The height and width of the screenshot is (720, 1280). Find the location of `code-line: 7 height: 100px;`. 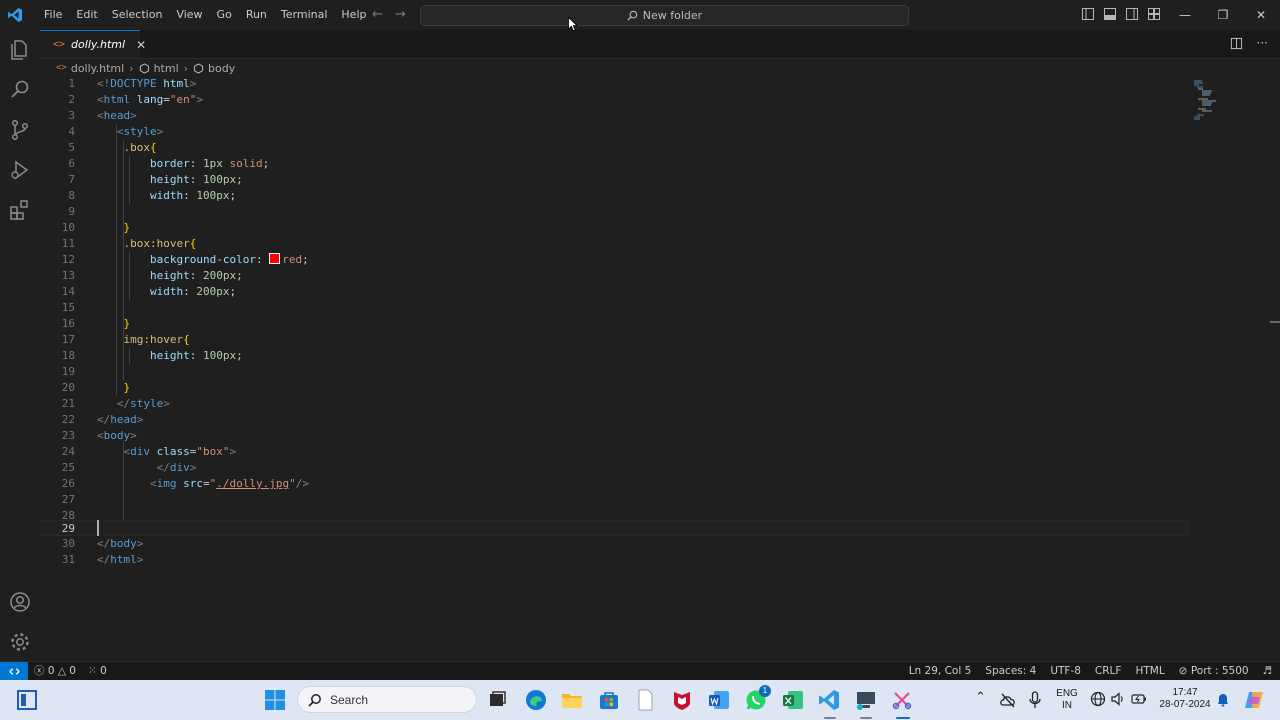

code-line: 7 height: 100px; is located at coordinates (615, 180).